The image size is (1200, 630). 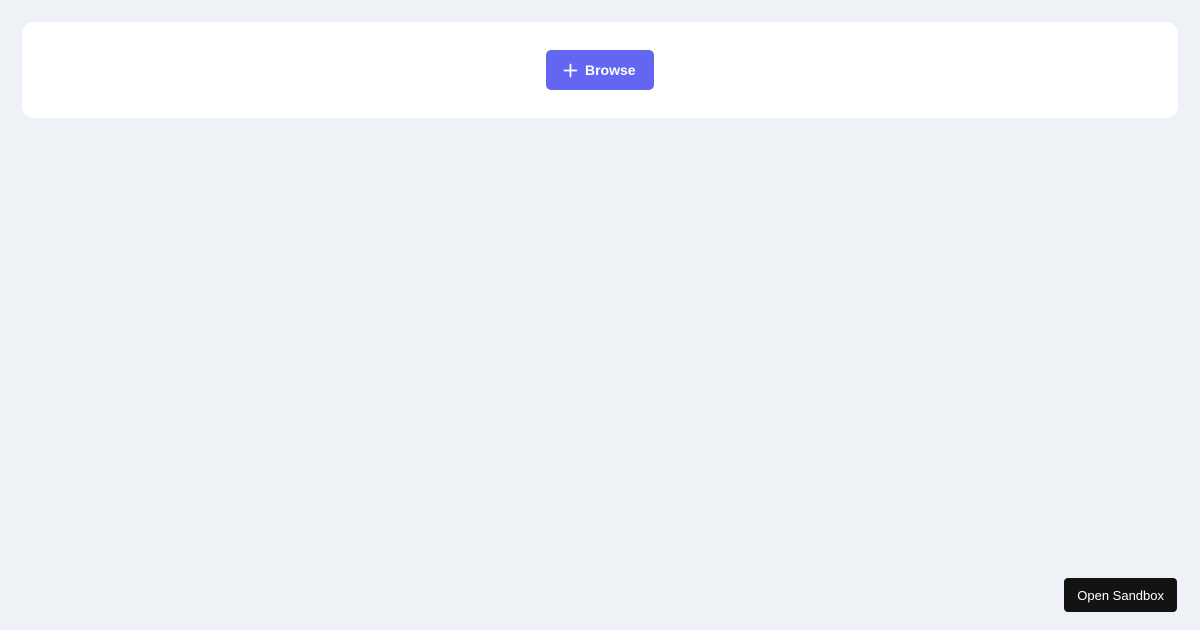 I want to click on browse-button-label: Browse, so click(x=610, y=70).